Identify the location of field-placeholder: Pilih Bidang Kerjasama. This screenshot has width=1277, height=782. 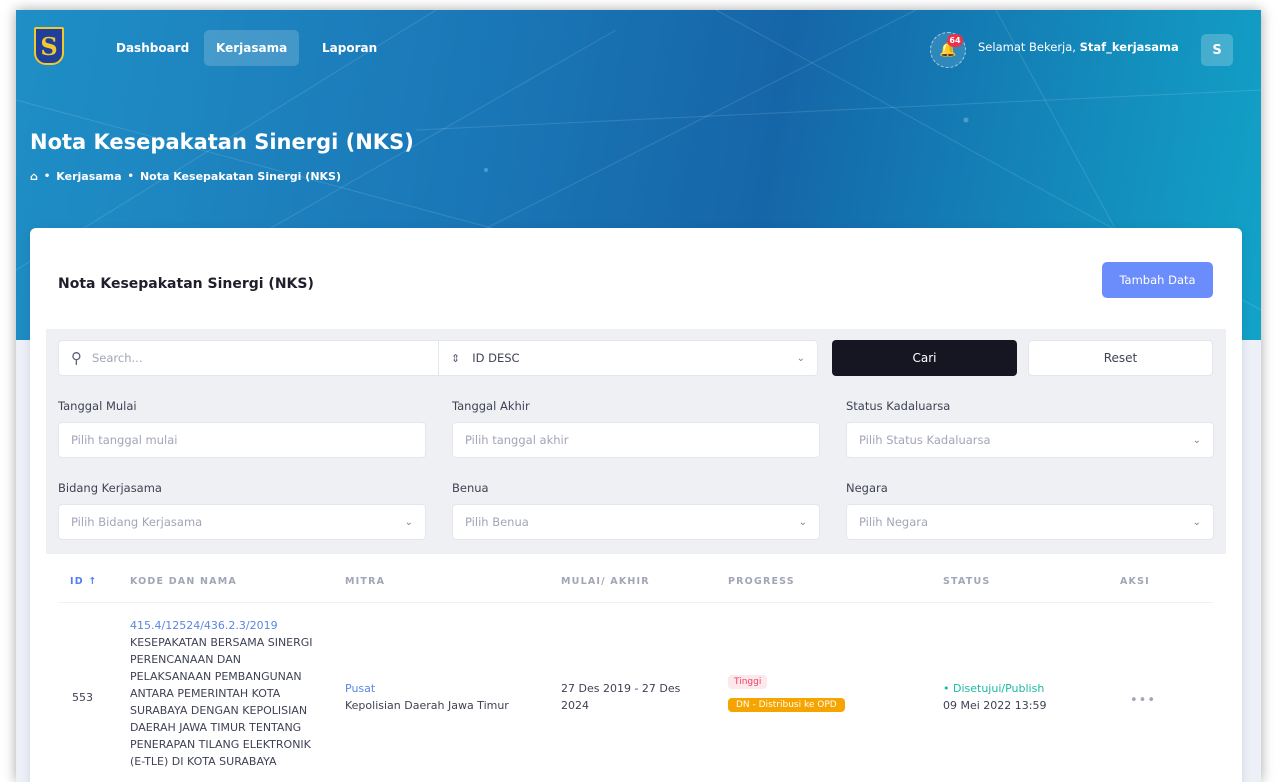
(137, 522).